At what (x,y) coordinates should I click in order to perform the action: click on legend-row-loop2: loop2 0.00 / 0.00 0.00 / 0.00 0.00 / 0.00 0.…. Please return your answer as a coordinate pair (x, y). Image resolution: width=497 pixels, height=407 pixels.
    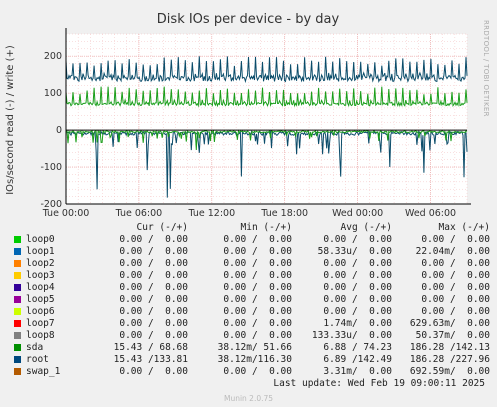
    Looking at the image, I should click on (251, 264).